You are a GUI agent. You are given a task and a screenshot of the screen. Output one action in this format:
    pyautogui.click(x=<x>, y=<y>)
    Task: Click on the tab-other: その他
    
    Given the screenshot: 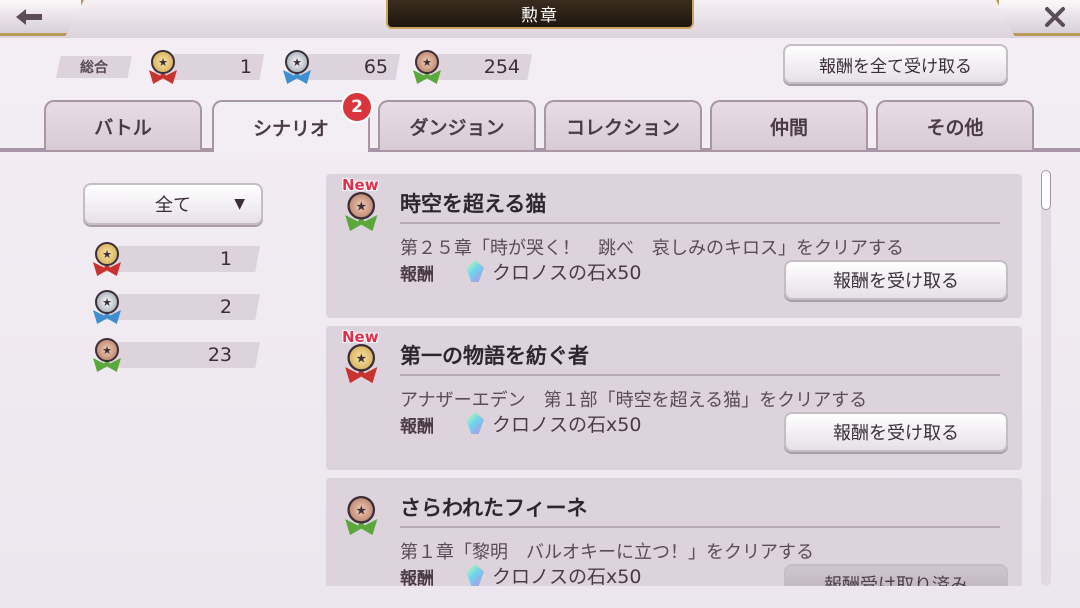 What is the action you would take?
    pyautogui.click(x=955, y=125)
    